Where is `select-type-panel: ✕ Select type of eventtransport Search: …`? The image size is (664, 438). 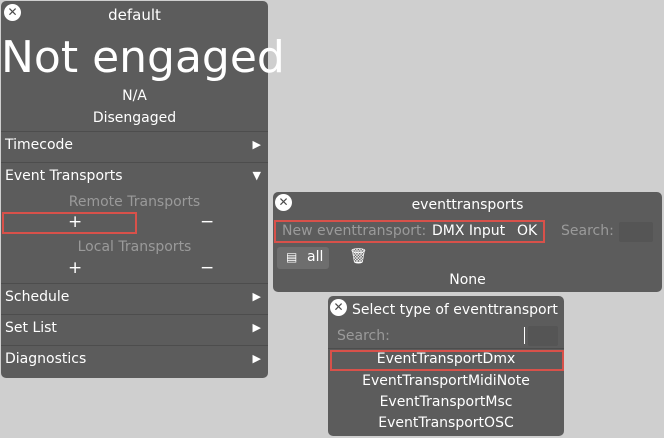 select-type-panel: ✕ Select type of eventtransport Search: … is located at coordinates (446, 366).